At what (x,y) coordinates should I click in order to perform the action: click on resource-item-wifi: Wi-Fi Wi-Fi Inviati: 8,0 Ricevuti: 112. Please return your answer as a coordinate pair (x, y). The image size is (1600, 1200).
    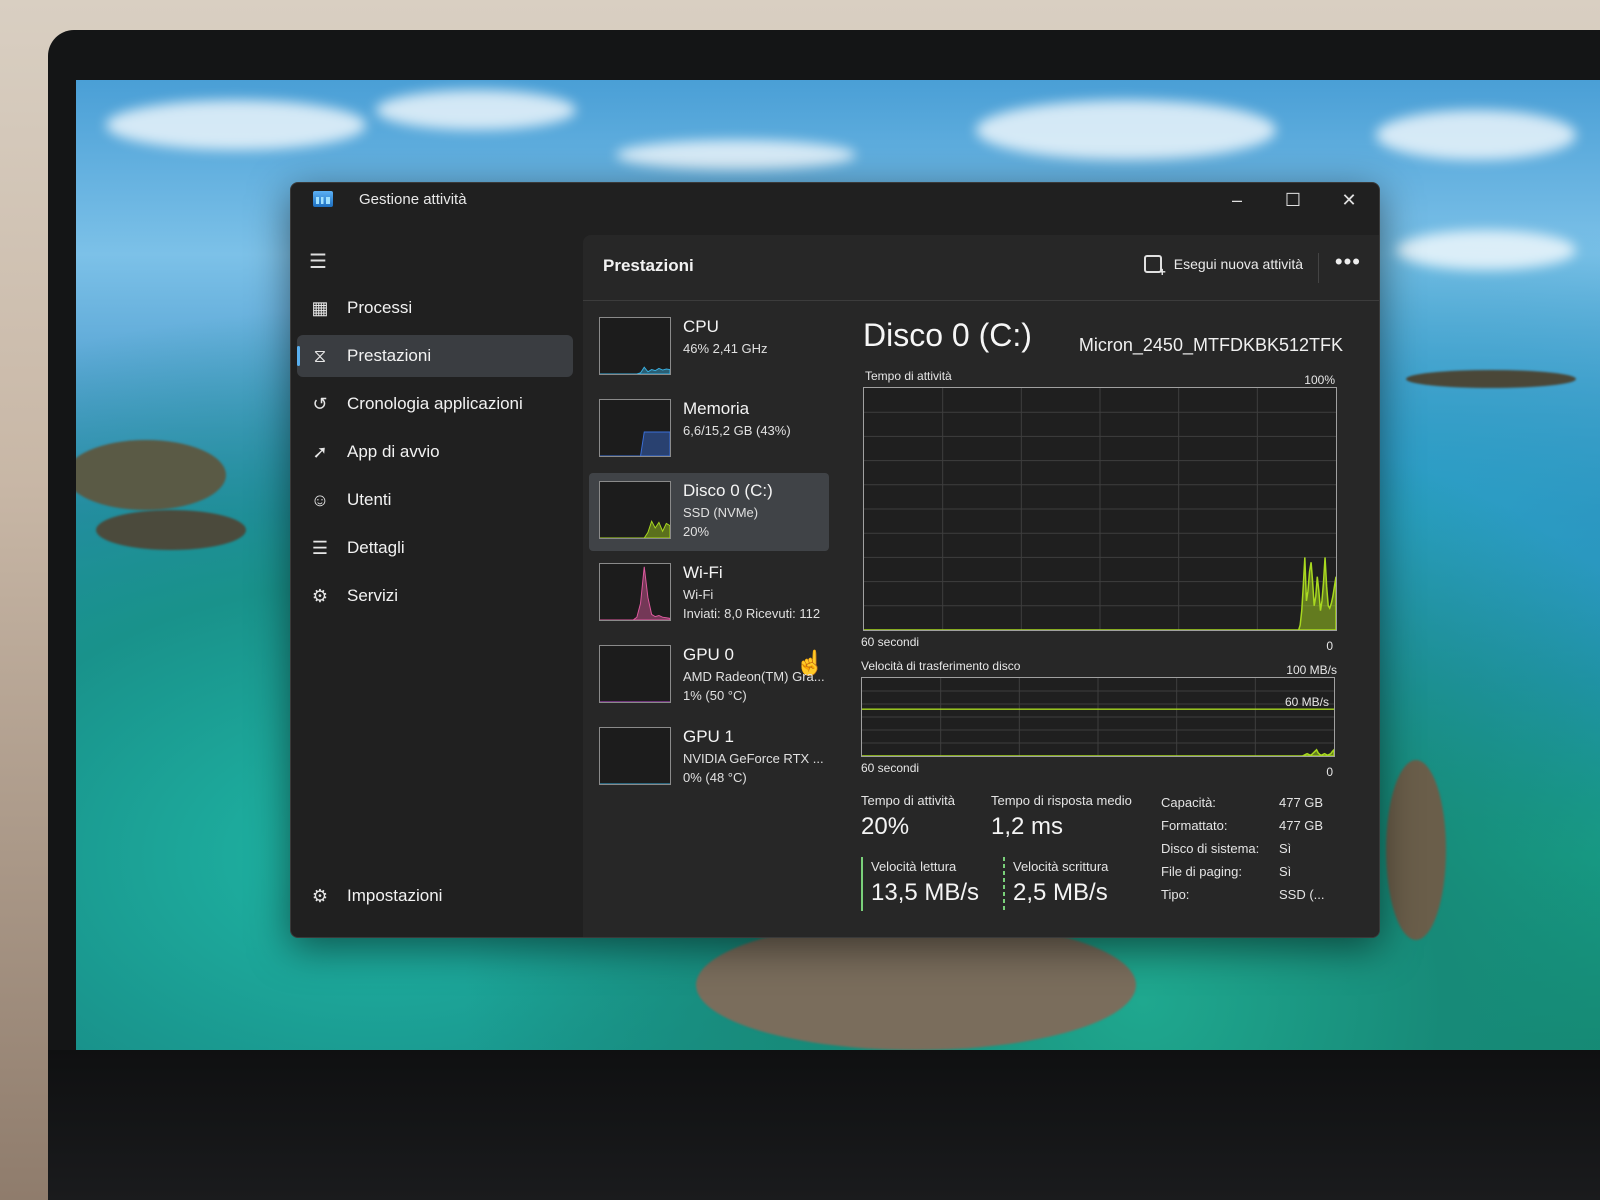
    Looking at the image, I should click on (709, 594).